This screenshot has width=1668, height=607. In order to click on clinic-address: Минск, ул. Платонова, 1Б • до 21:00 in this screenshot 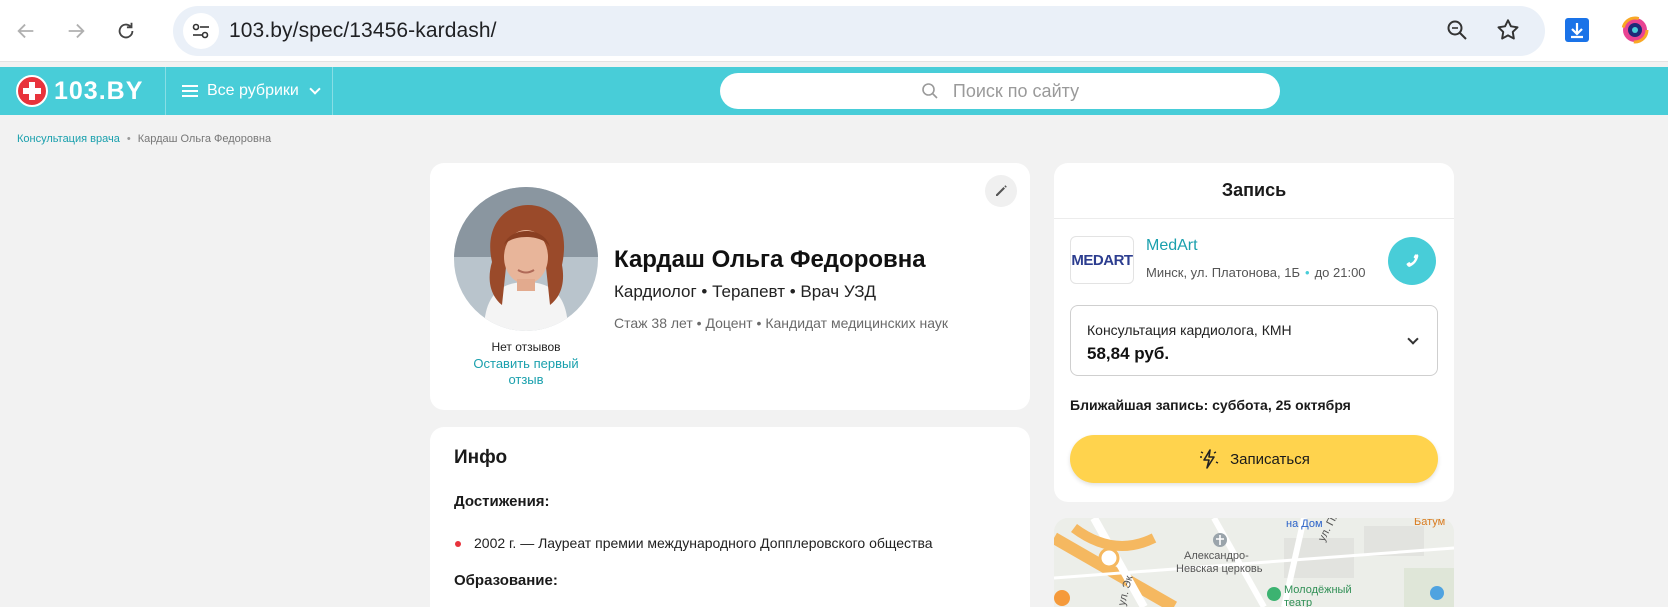, I will do `click(1256, 272)`.